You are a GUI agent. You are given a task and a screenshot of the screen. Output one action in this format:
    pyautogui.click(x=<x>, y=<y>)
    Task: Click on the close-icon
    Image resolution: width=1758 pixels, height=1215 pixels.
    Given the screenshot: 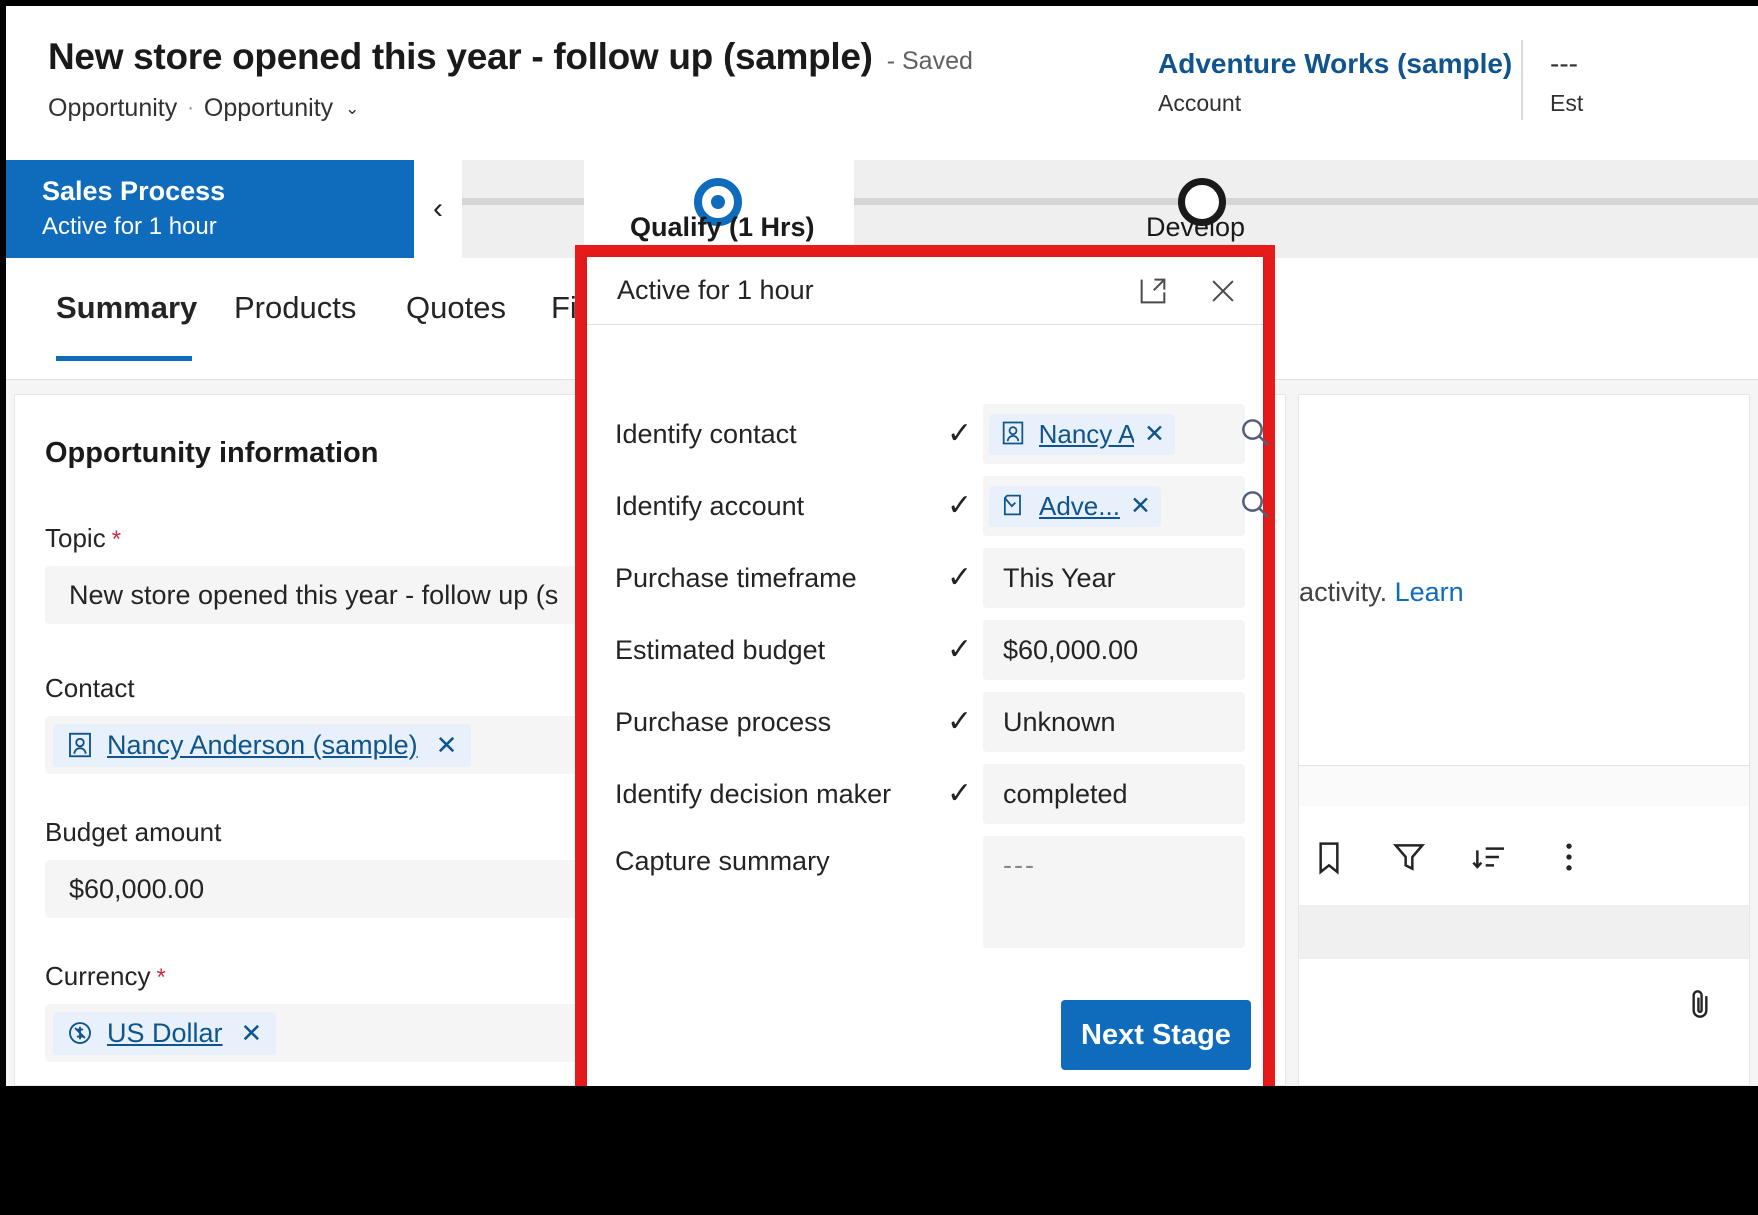 What is the action you would take?
    pyautogui.click(x=1223, y=291)
    